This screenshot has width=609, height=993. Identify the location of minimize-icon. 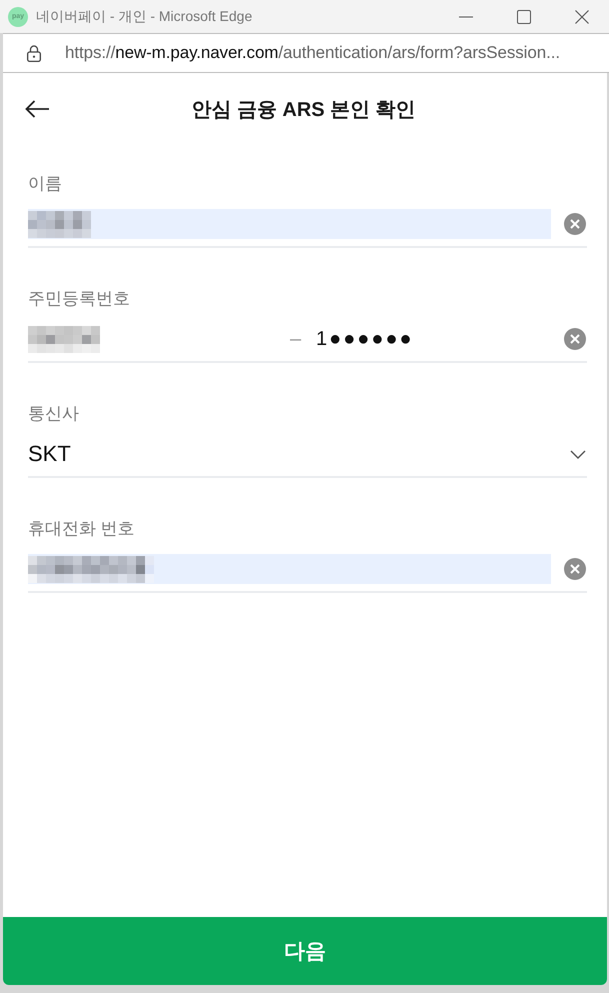
(466, 17).